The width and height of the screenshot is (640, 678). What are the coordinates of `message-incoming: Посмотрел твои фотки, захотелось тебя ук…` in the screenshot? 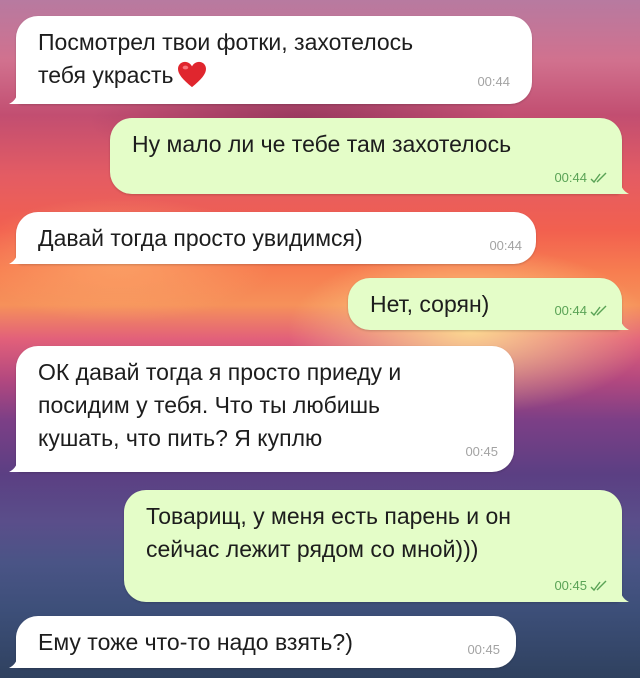 It's located at (270, 60).